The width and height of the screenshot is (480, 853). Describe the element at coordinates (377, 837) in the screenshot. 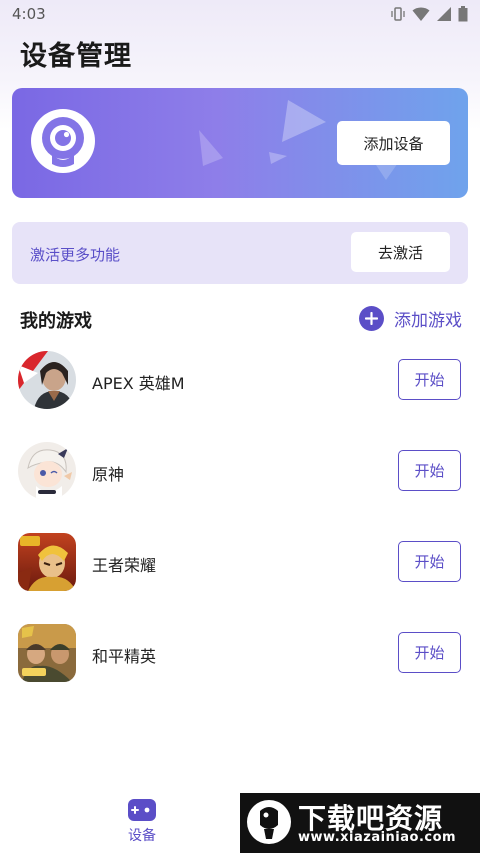

I see `watermark-url: www.xiazainiao.com` at that location.